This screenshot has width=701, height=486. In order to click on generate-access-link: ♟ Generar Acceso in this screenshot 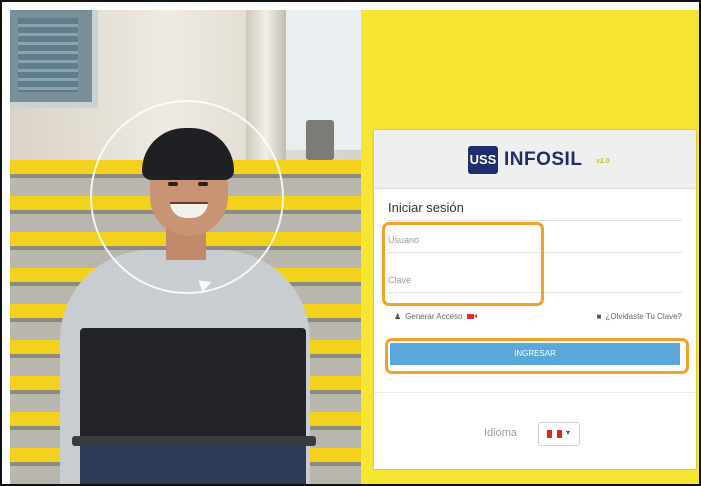, I will do `click(435, 316)`.